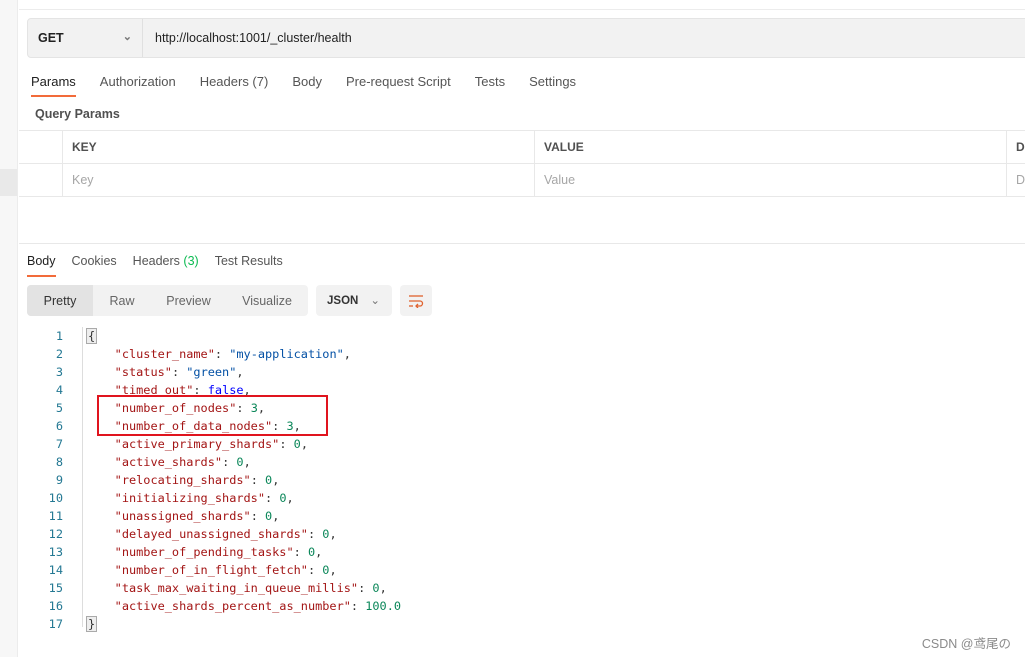 The image size is (1025, 657). What do you see at coordinates (299, 180) in the screenshot?
I see `key-input: Key` at bounding box center [299, 180].